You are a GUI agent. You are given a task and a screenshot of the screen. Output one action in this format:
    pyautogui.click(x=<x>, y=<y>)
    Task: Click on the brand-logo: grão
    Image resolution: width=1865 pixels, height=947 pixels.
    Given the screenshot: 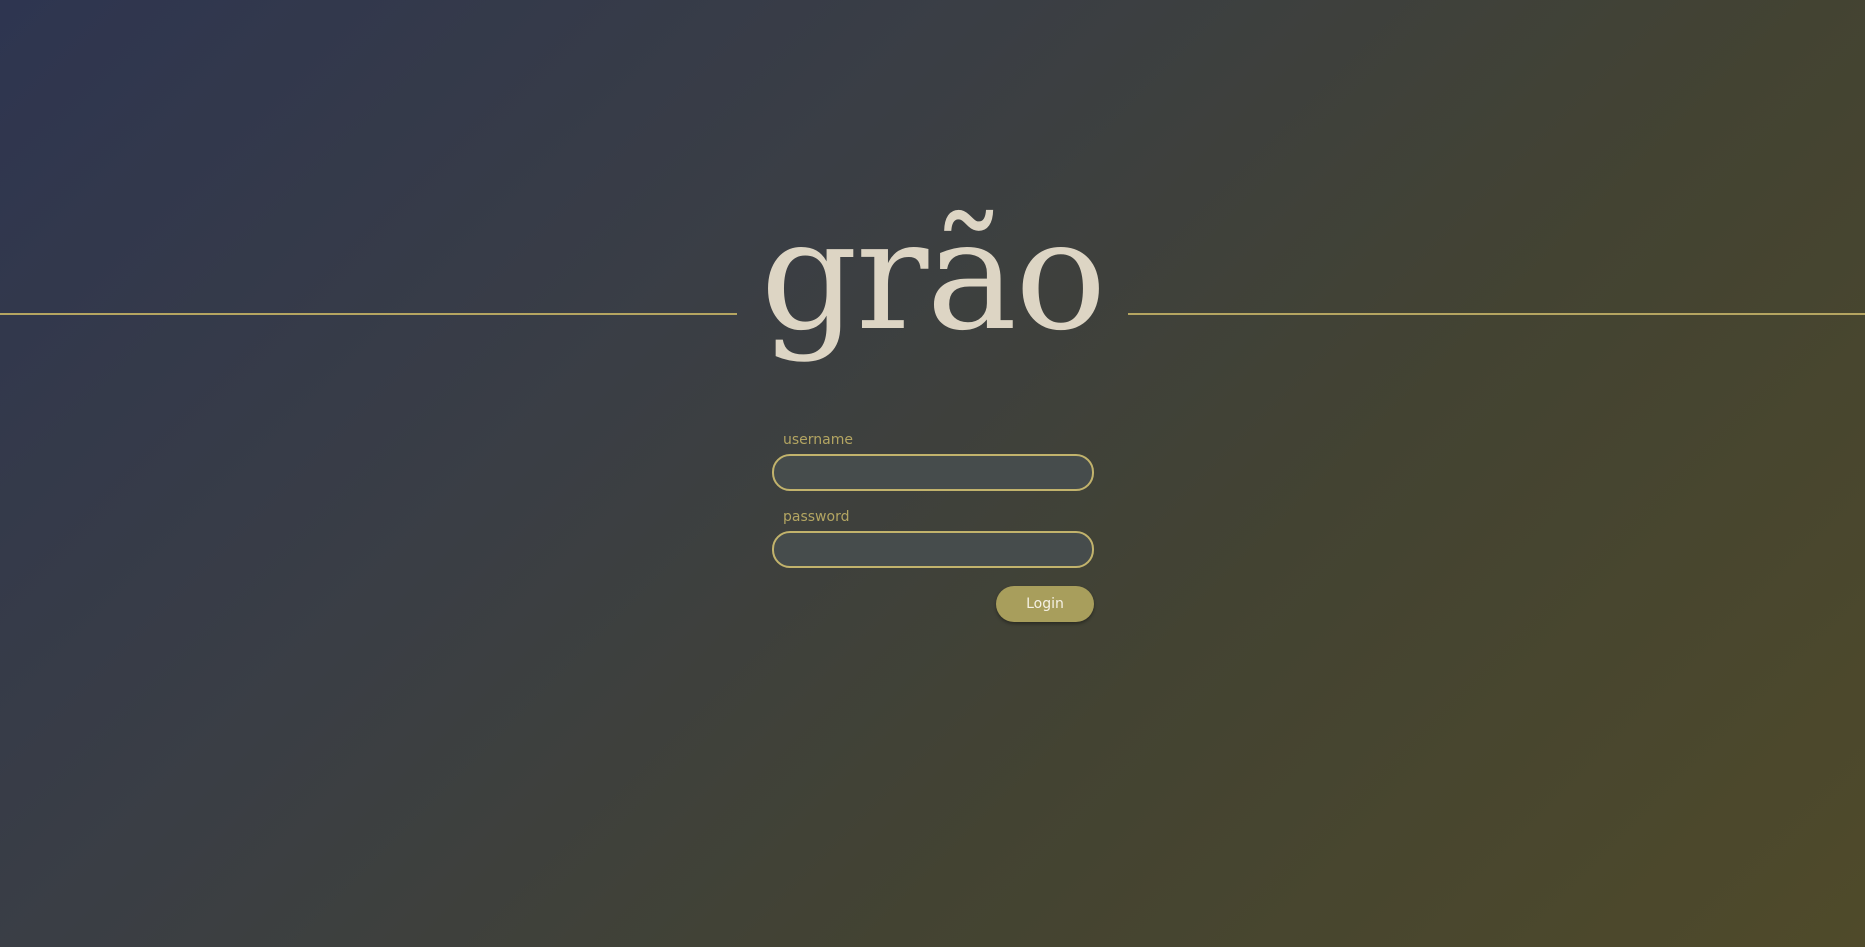 What is the action you would take?
    pyautogui.click(x=933, y=275)
    